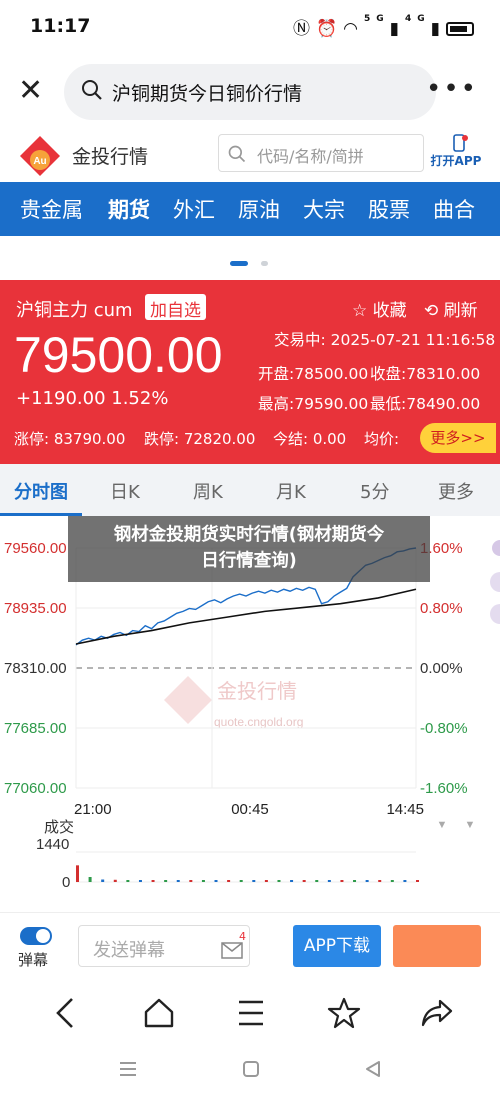  I want to click on tab-timeshare: 分时图, so click(41, 491).